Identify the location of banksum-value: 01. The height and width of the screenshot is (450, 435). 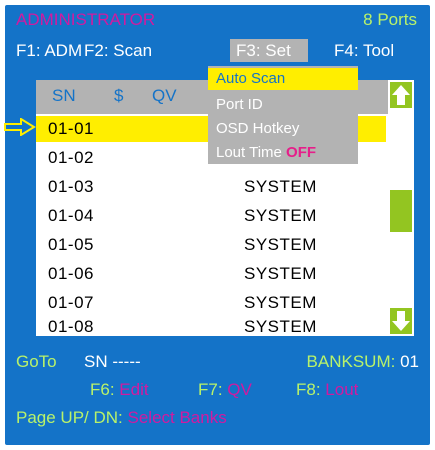
(409, 361).